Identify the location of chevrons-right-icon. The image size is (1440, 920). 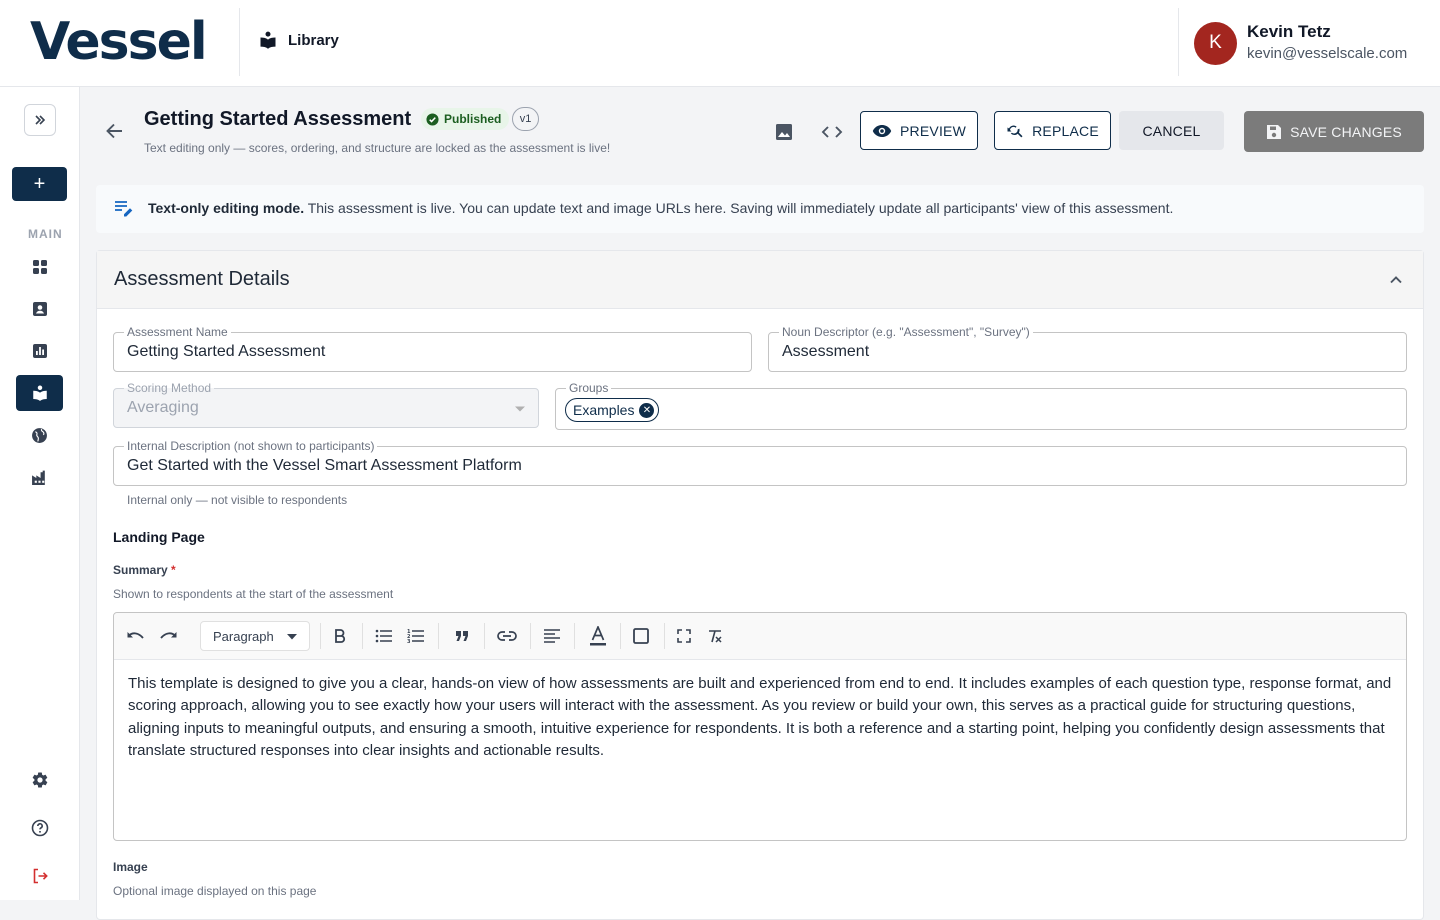
(40, 120).